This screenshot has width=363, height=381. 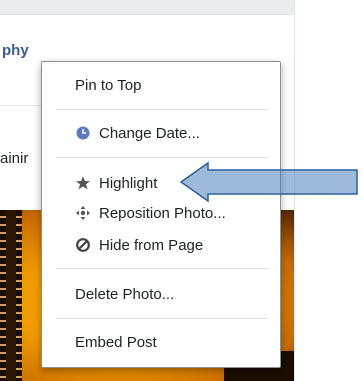 I want to click on annotation-arrow, so click(x=268, y=182).